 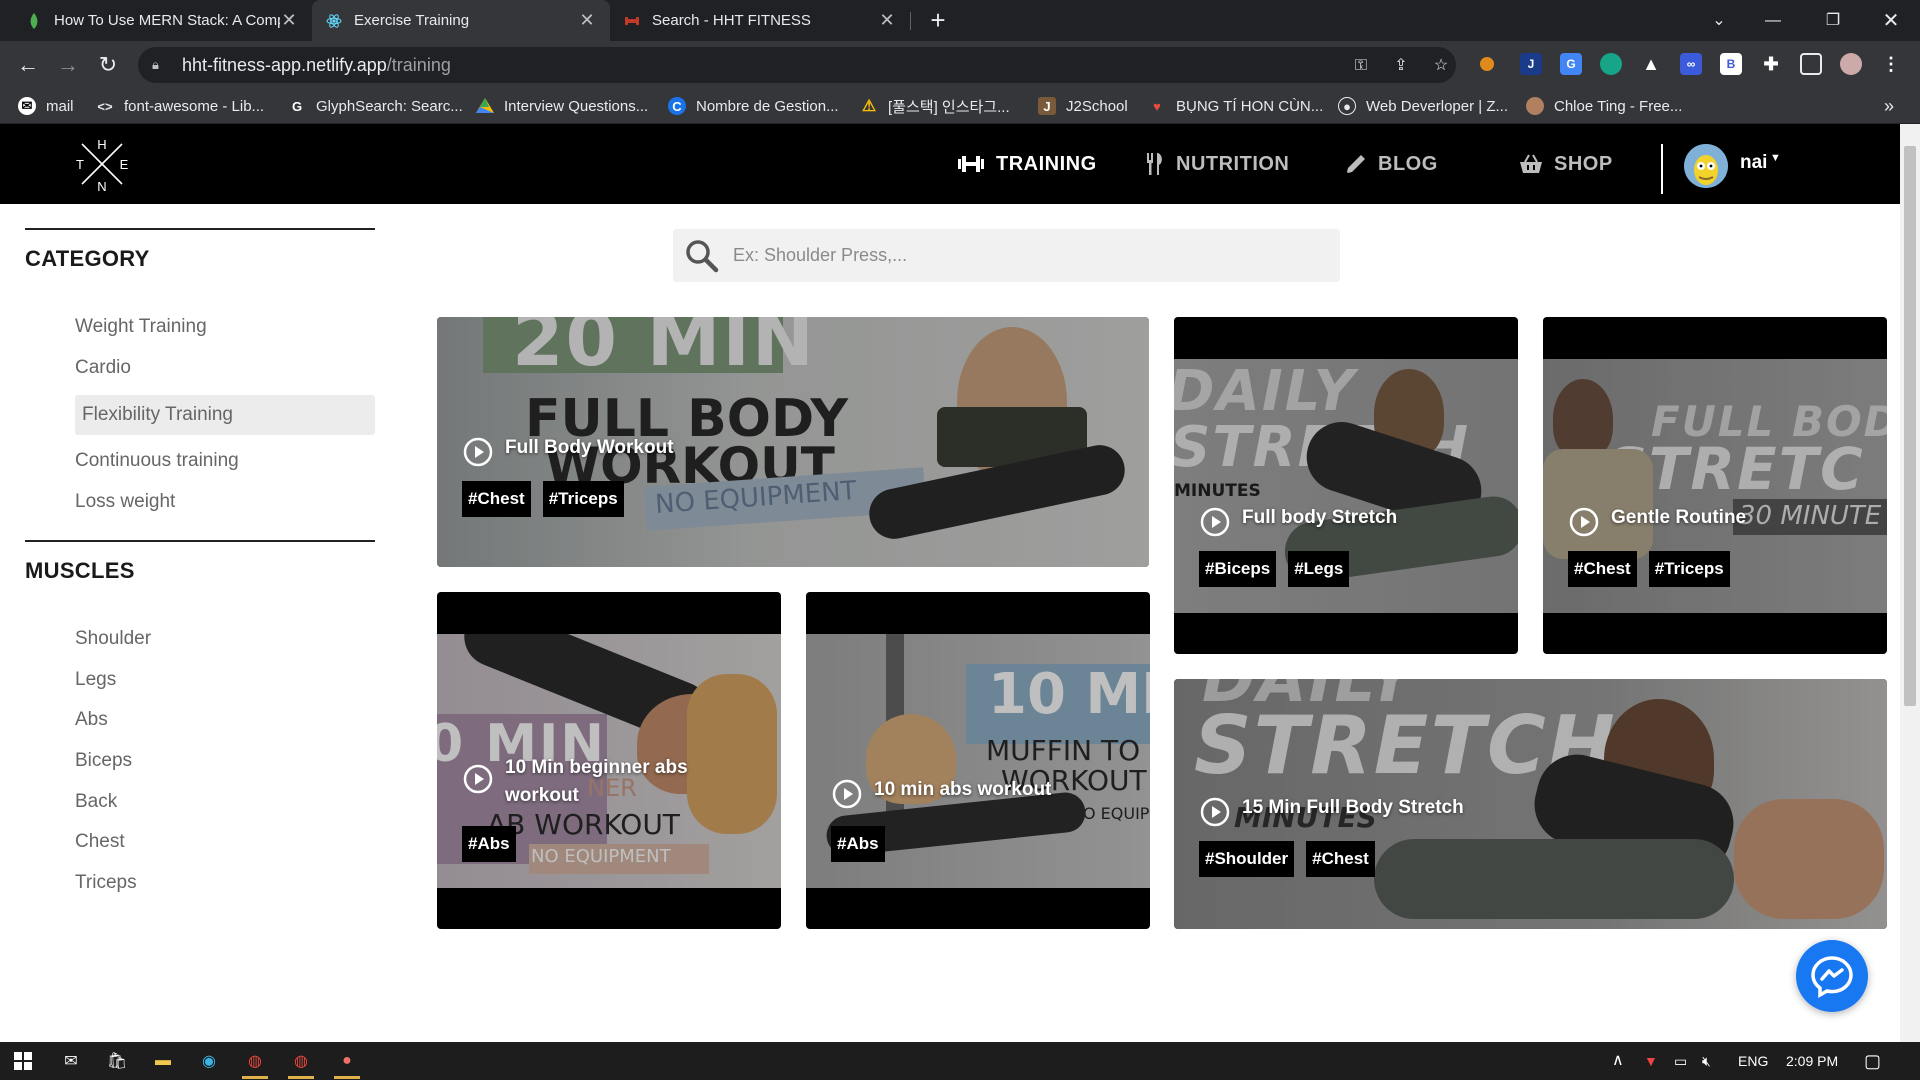 I want to click on file-explorer-icon: ▬, so click(x=163, y=1061).